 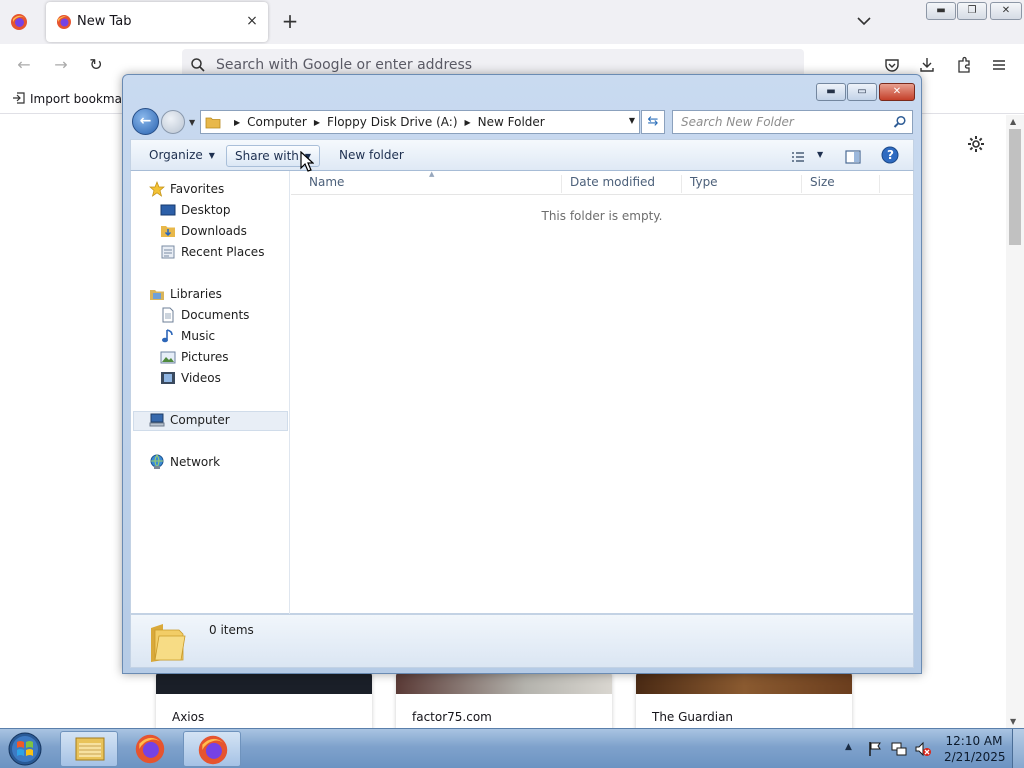 I want to click on tile-label: The Guardian, so click(x=693, y=717).